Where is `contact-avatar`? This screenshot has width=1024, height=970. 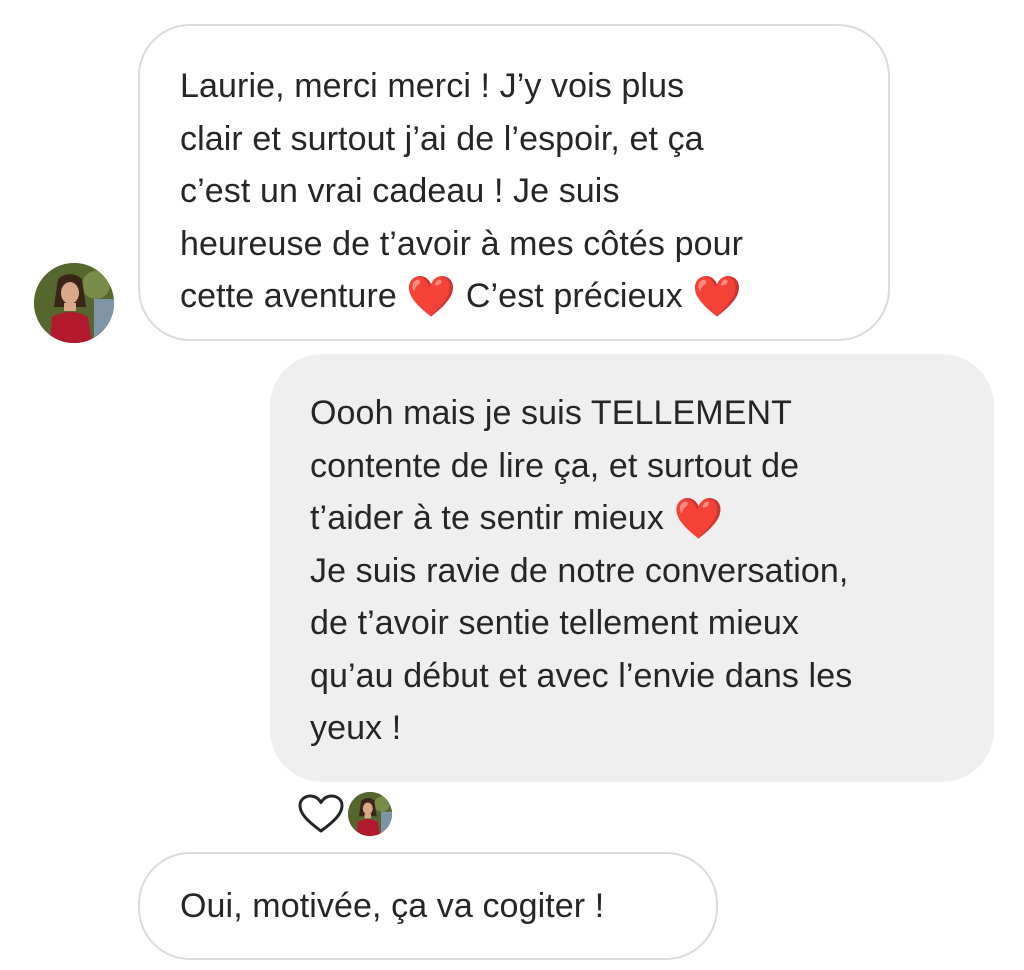 contact-avatar is located at coordinates (74, 303).